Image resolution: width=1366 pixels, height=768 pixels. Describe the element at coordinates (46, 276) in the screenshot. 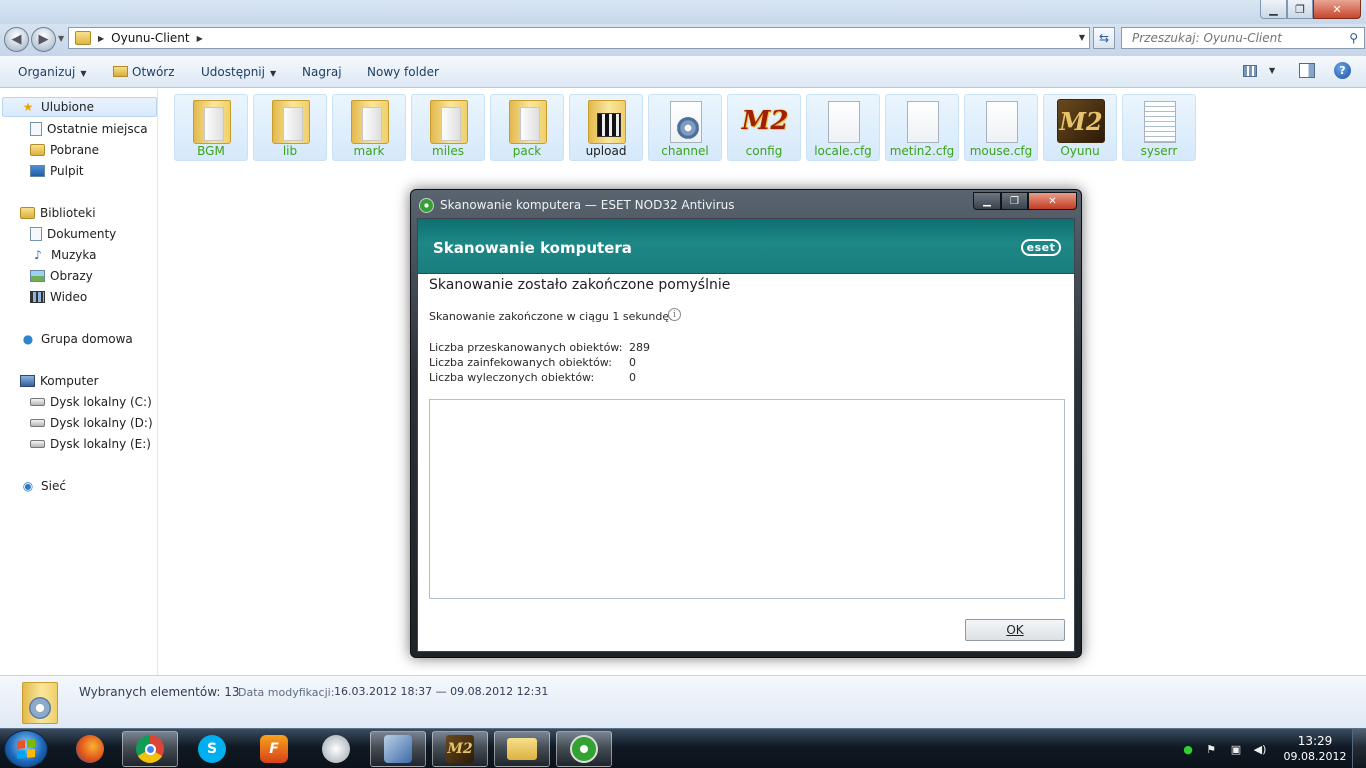

I see `nav-item-pictures: Obrazy` at that location.